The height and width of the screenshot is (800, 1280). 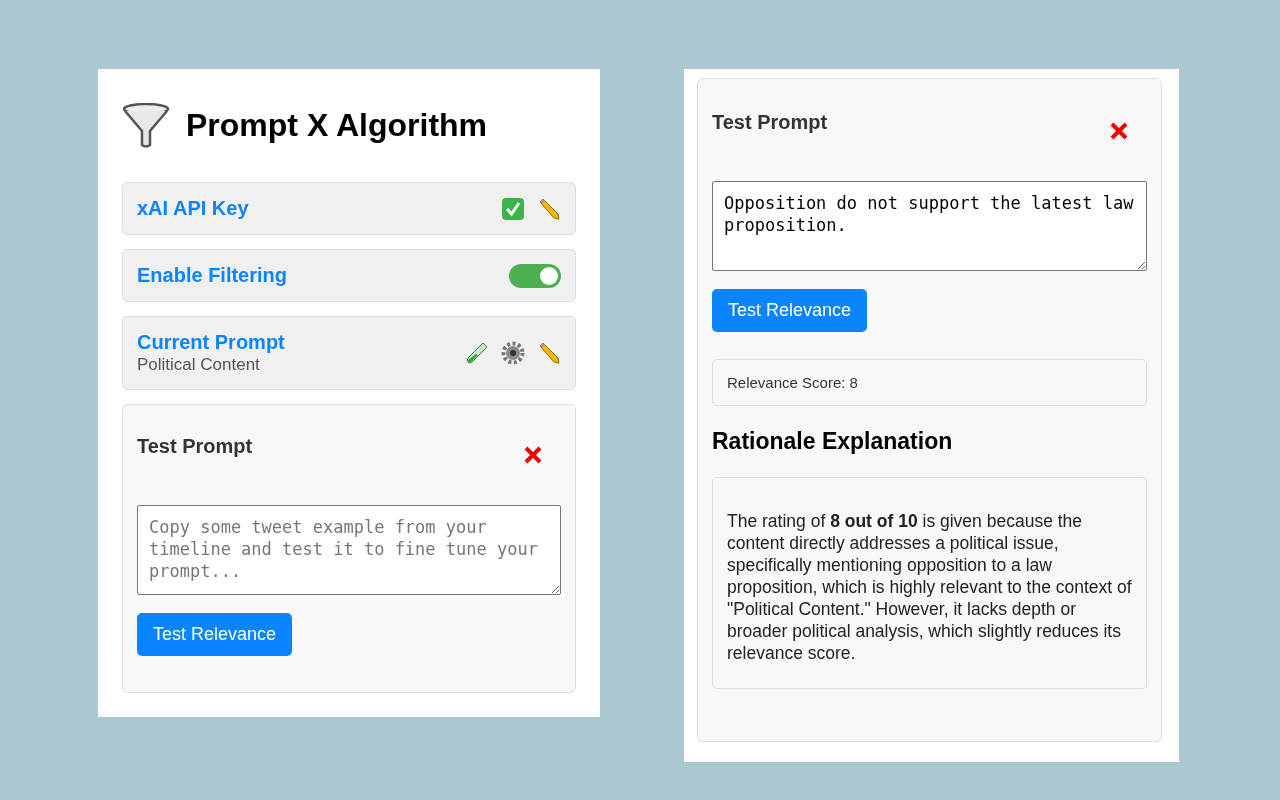 I want to click on rationale-heading: Rationale Explanation, so click(x=832, y=441).